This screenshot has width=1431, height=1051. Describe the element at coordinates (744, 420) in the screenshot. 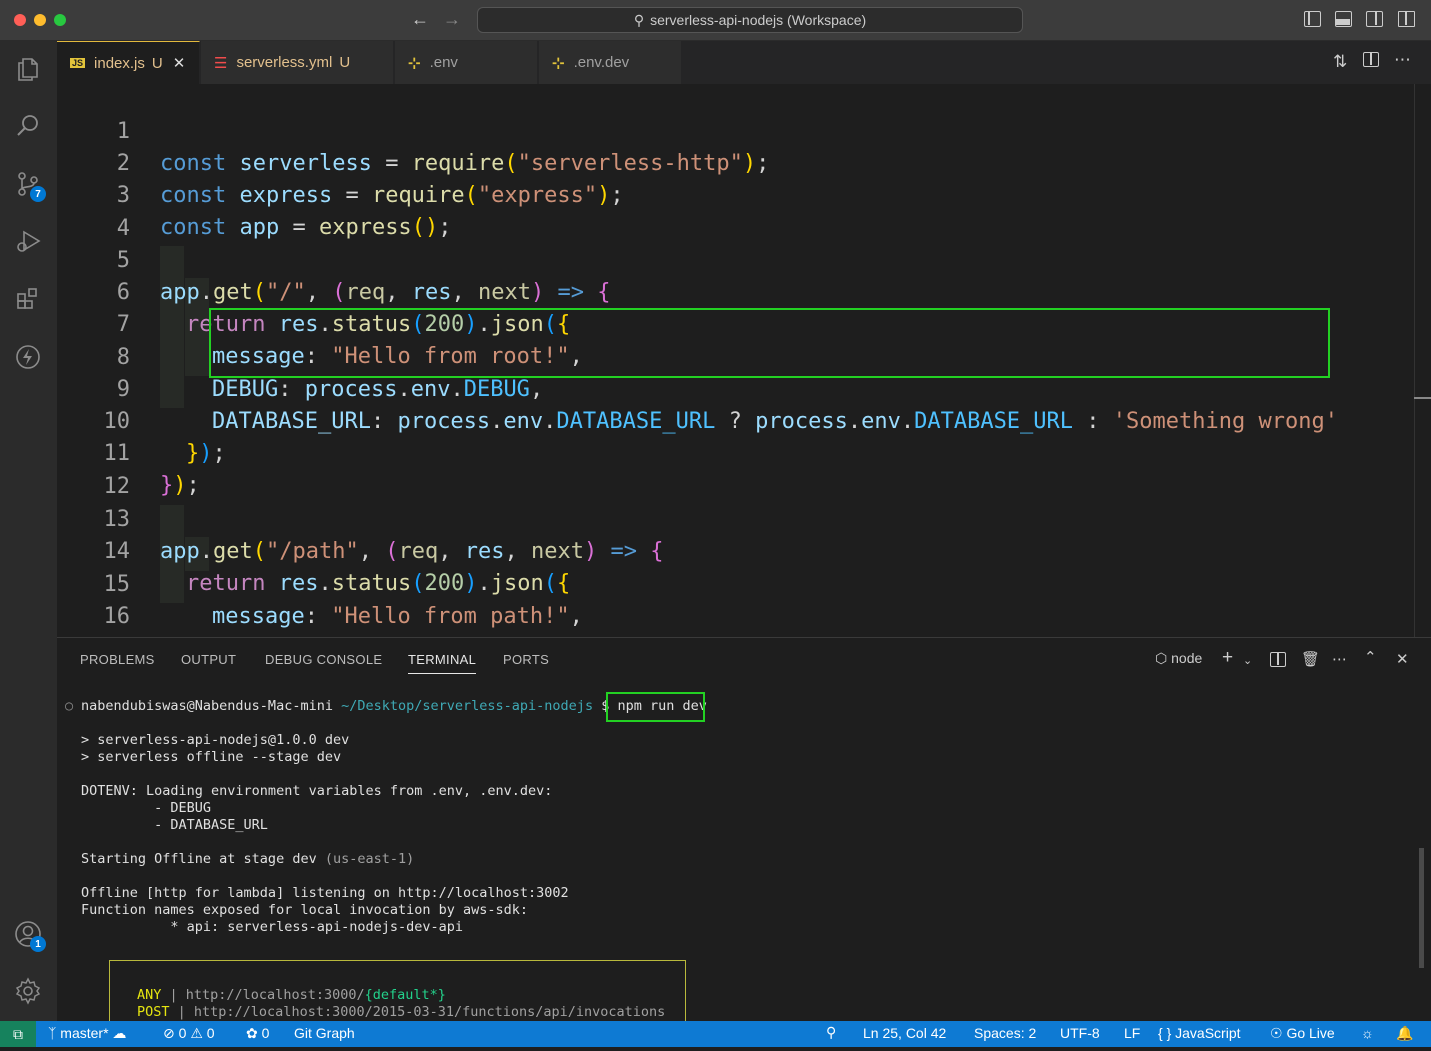

I see `code-line: 10 });` at that location.